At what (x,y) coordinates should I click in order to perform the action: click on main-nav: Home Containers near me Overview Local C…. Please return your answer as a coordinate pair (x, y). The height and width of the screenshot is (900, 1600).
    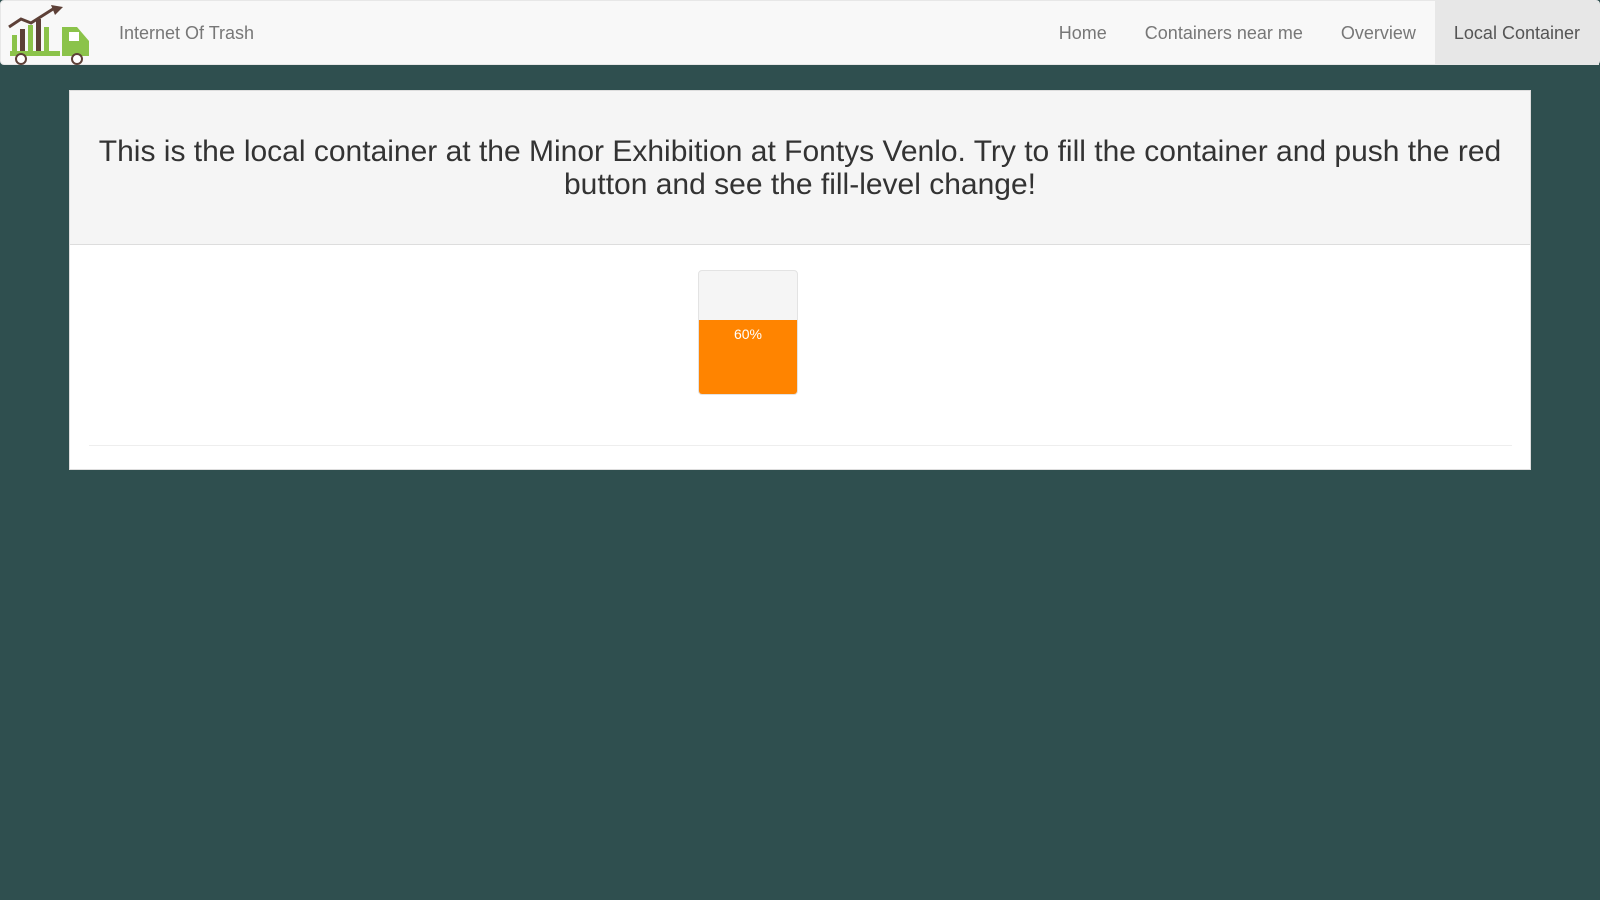
    Looking at the image, I should click on (1319, 33).